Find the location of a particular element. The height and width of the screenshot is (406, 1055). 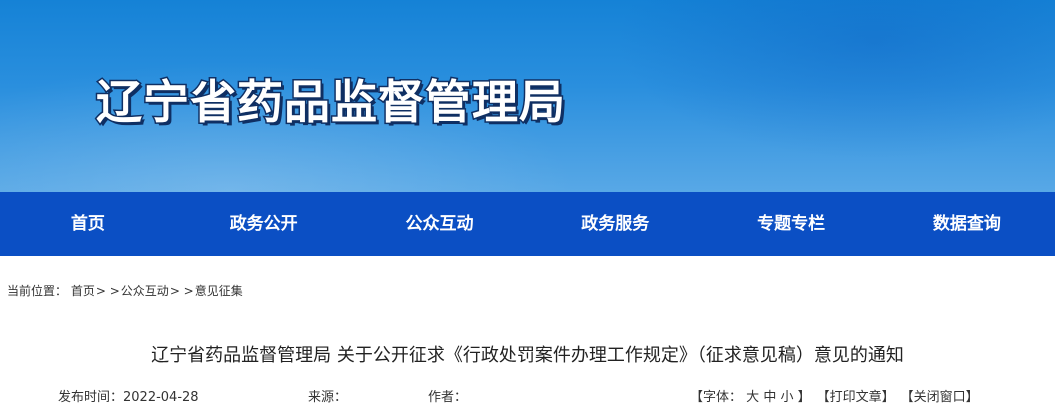

site-title: 辽宁省药品监督管理局 is located at coordinates (331, 102).